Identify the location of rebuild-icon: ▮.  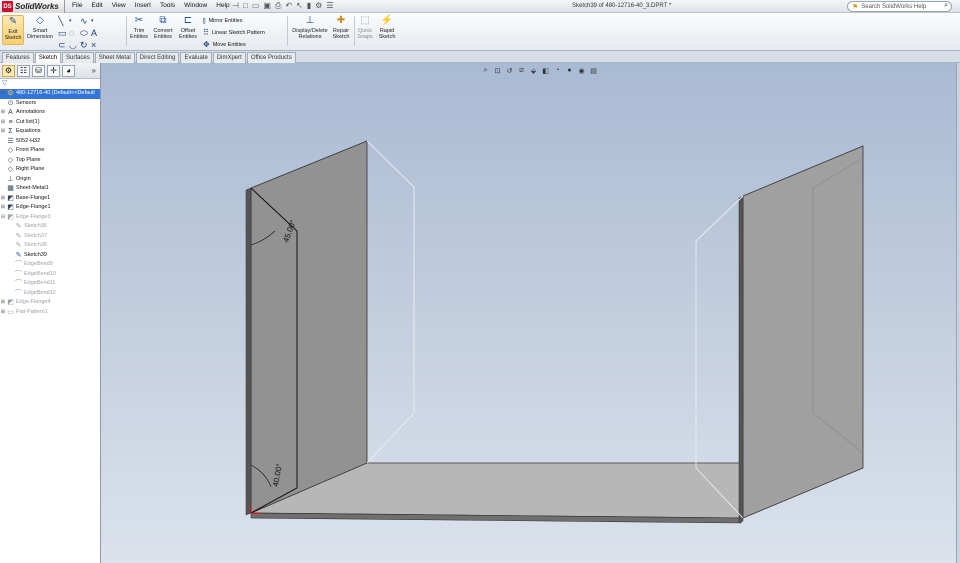
(309, 6).